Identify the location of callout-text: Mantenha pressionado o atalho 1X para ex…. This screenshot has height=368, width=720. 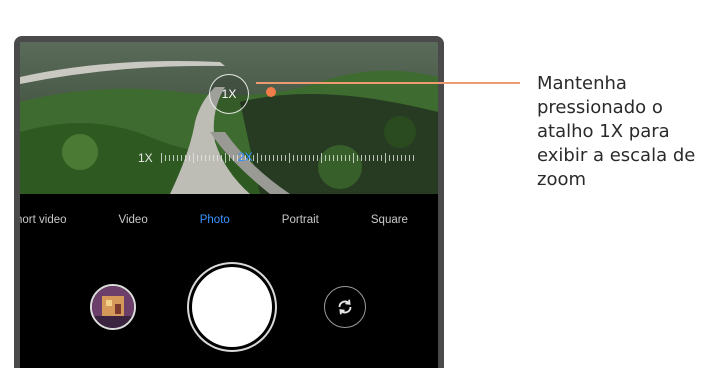
(616, 131).